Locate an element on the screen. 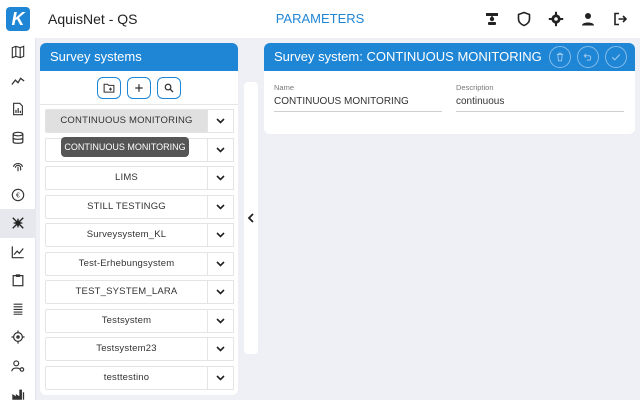 The height and width of the screenshot is (400, 640). gear-icon is located at coordinates (556, 19).